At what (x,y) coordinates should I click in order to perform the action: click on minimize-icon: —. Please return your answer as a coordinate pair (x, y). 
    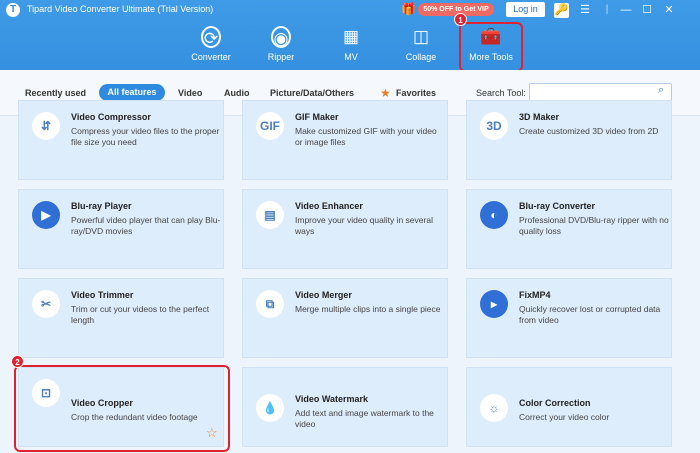
    Looking at the image, I should click on (626, 10).